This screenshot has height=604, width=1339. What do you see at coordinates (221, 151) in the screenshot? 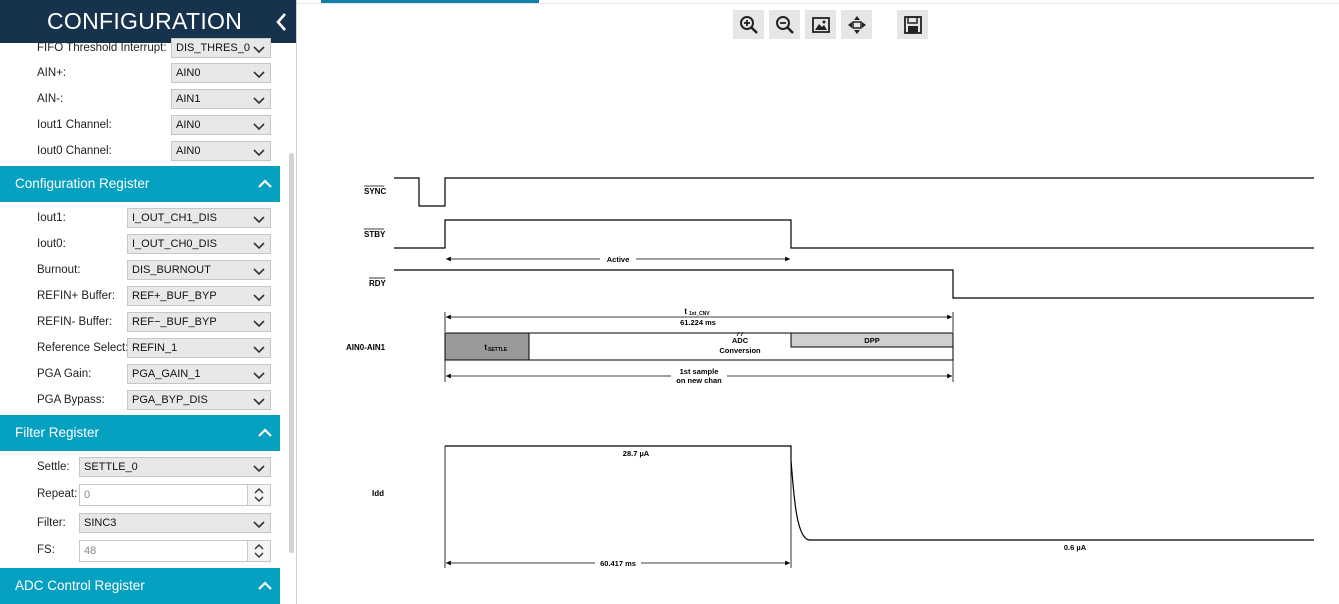
I see `iout0-channel-select: AIN0` at bounding box center [221, 151].